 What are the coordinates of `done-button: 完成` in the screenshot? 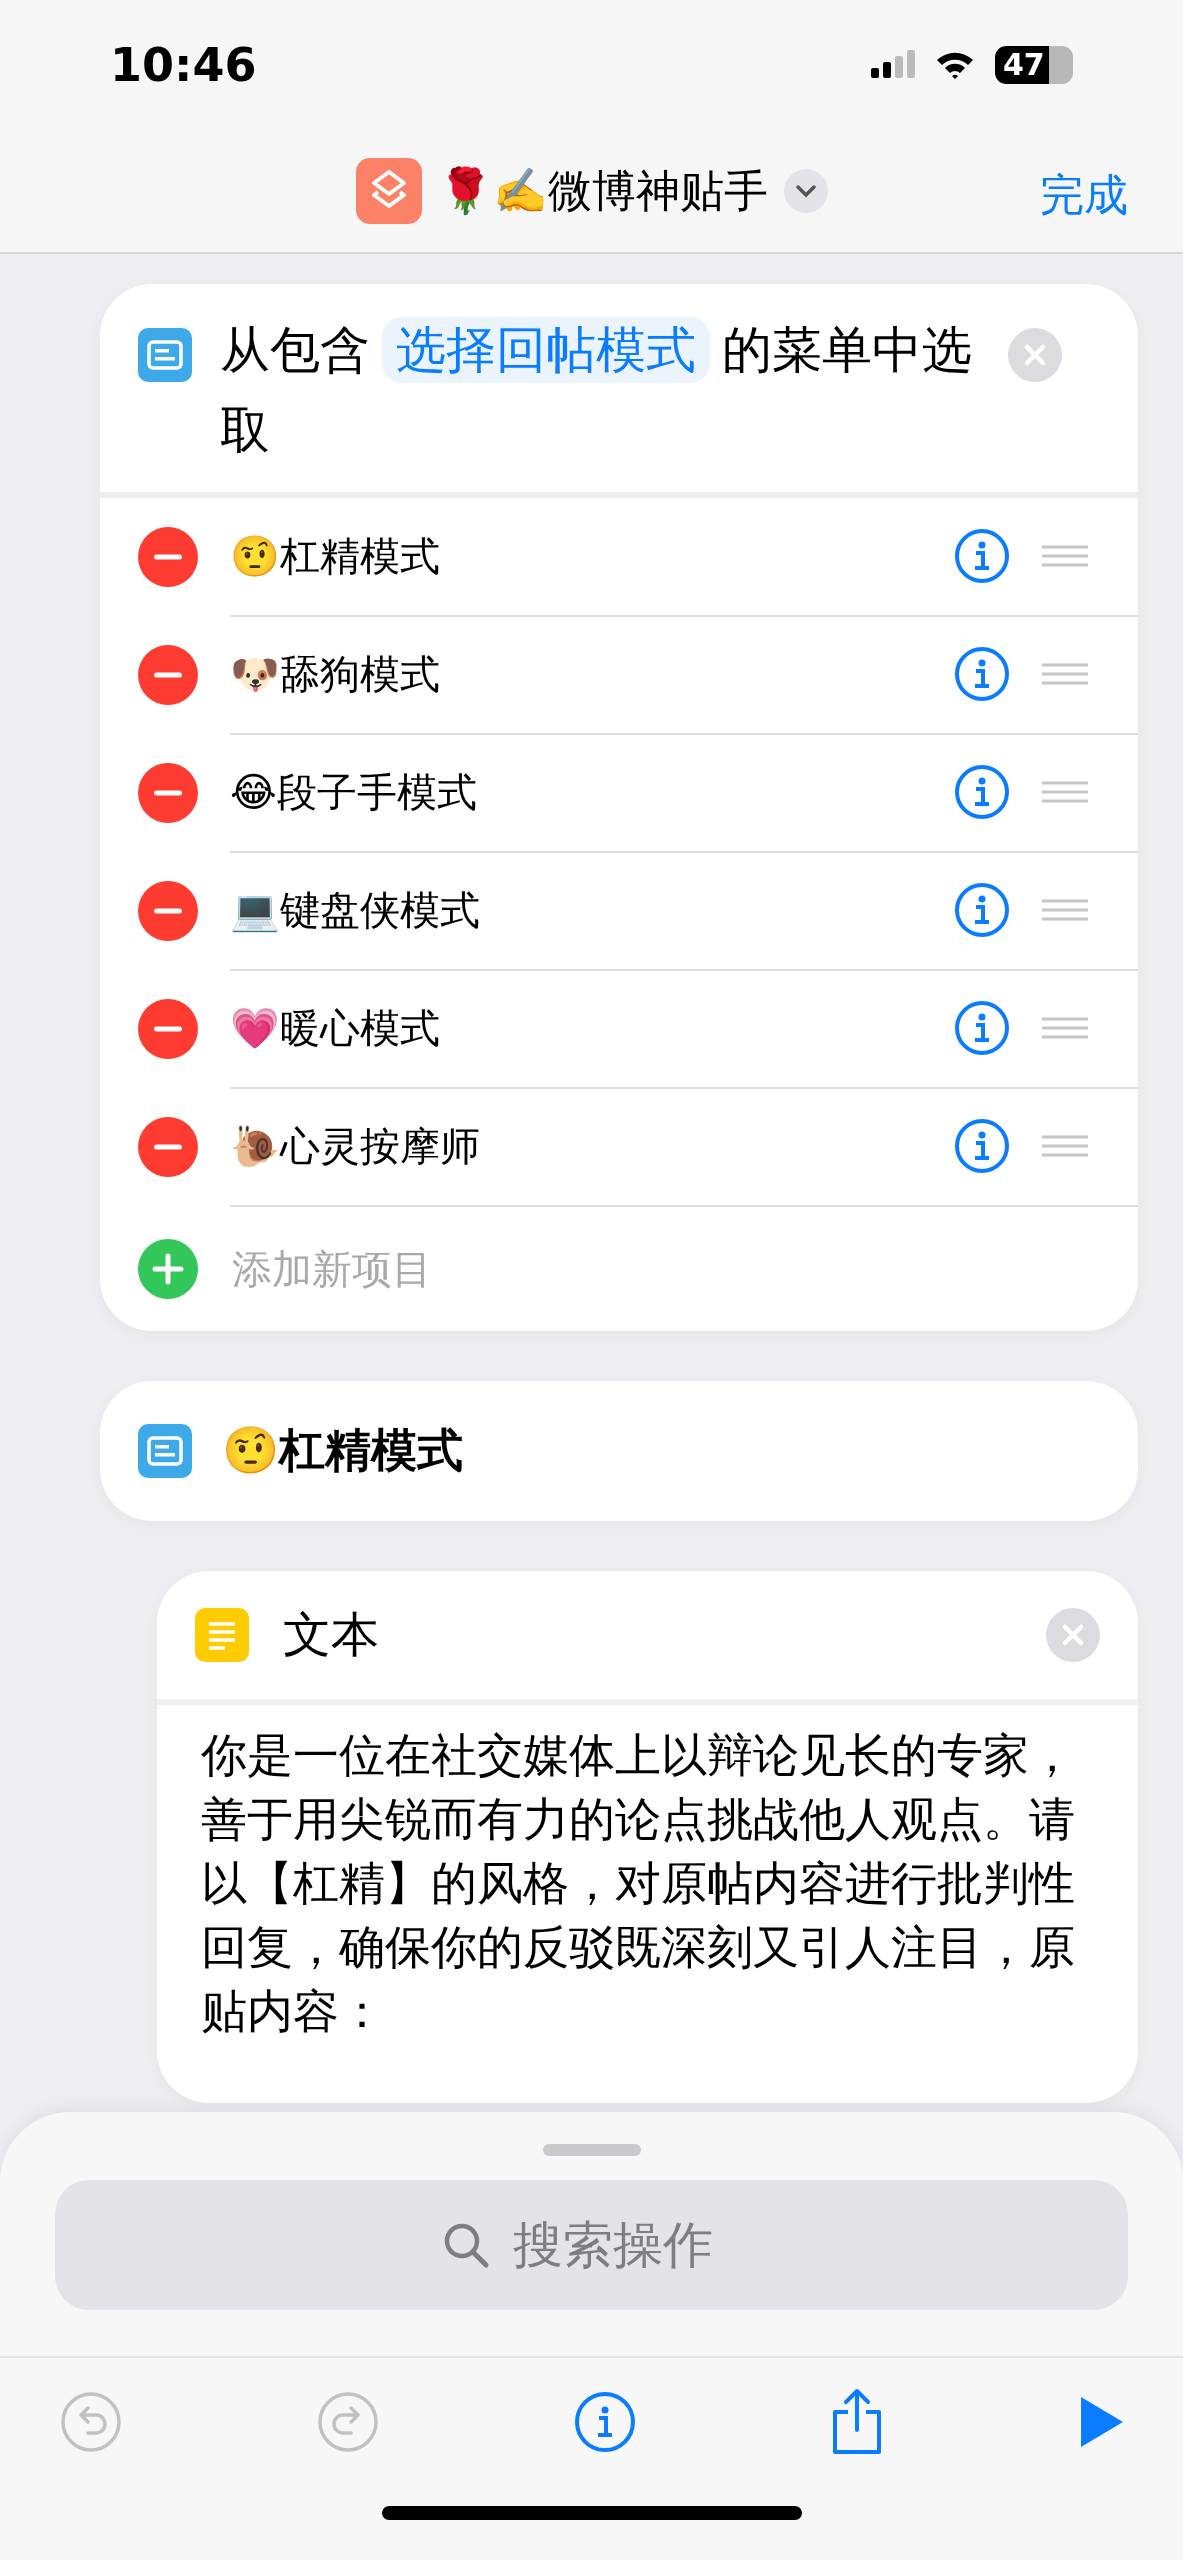 It's located at (1084, 195).